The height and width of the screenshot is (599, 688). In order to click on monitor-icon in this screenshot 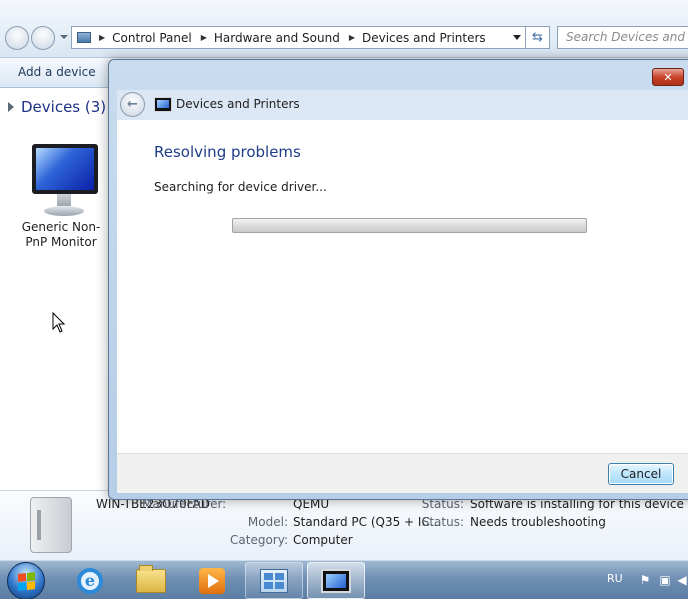, I will do `click(64, 181)`.